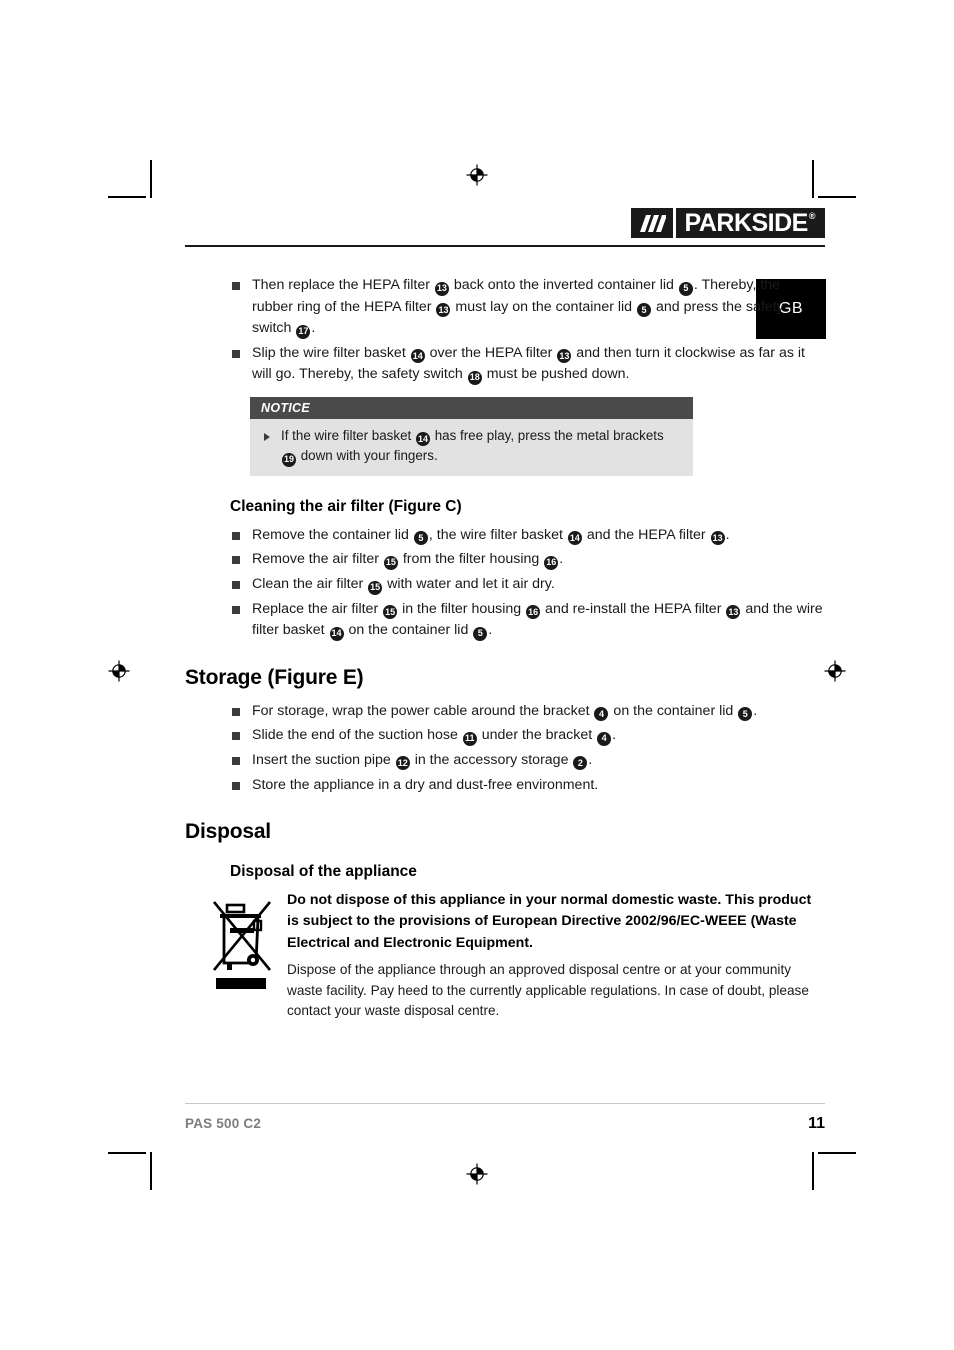  Describe the element at coordinates (274, 677) in the screenshot. I see `heading-storage: Storage (Figure E)` at that location.